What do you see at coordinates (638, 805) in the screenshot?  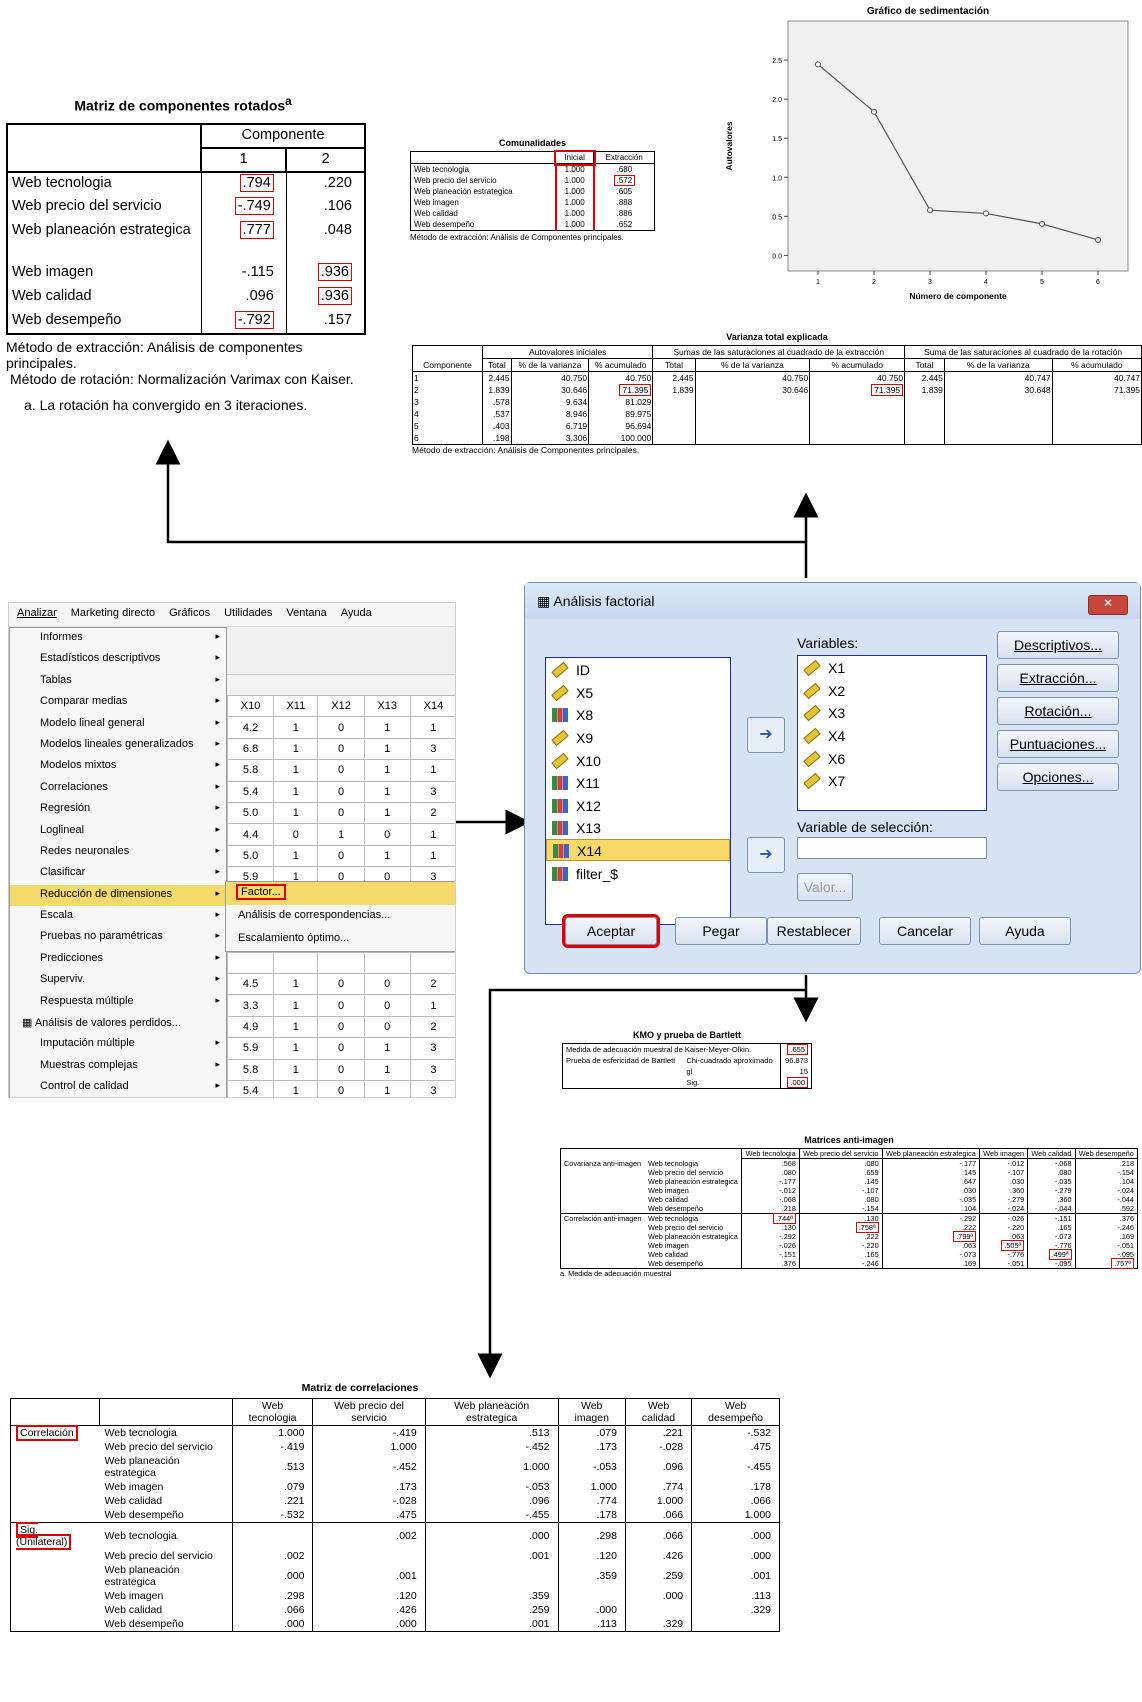 I see `source-variable: X12` at bounding box center [638, 805].